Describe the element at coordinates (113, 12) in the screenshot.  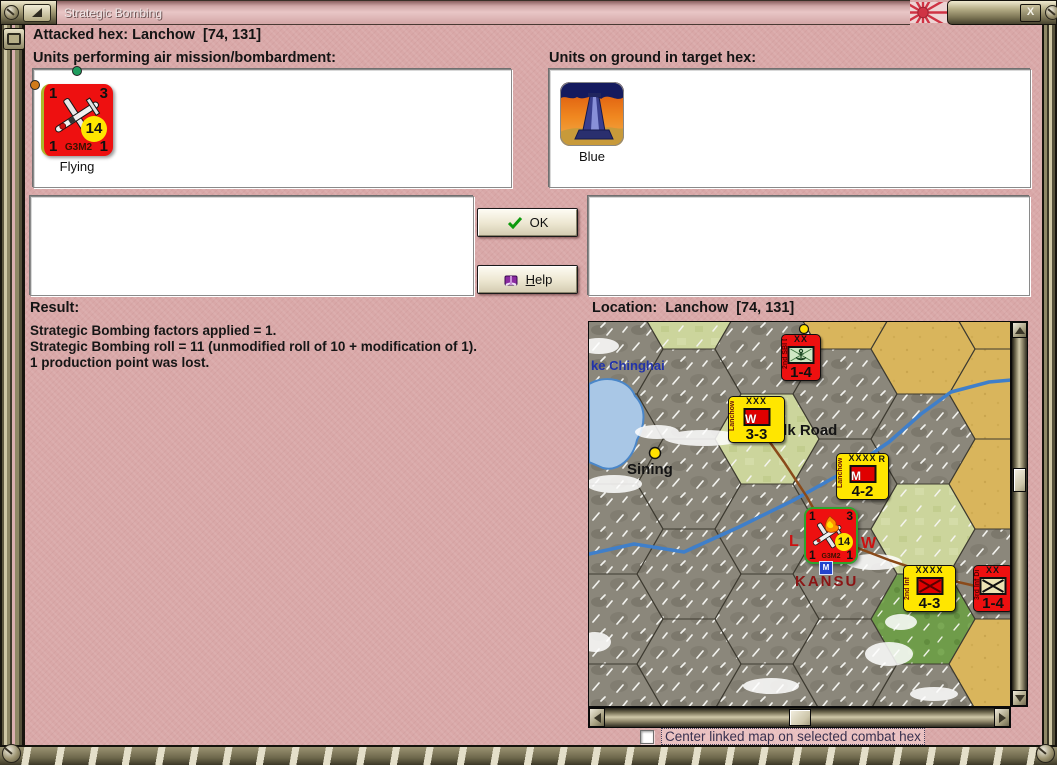
I see `window-title: Strategic Bombing` at that location.